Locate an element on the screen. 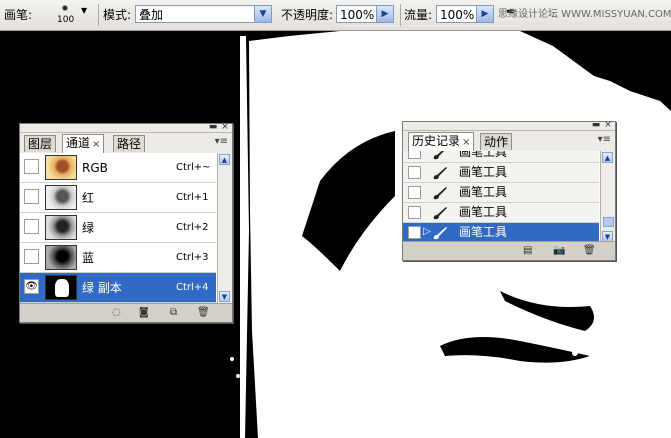 Image resolution: width=671 pixels, height=438 pixels. channel-name: RGB is located at coordinates (95, 168).